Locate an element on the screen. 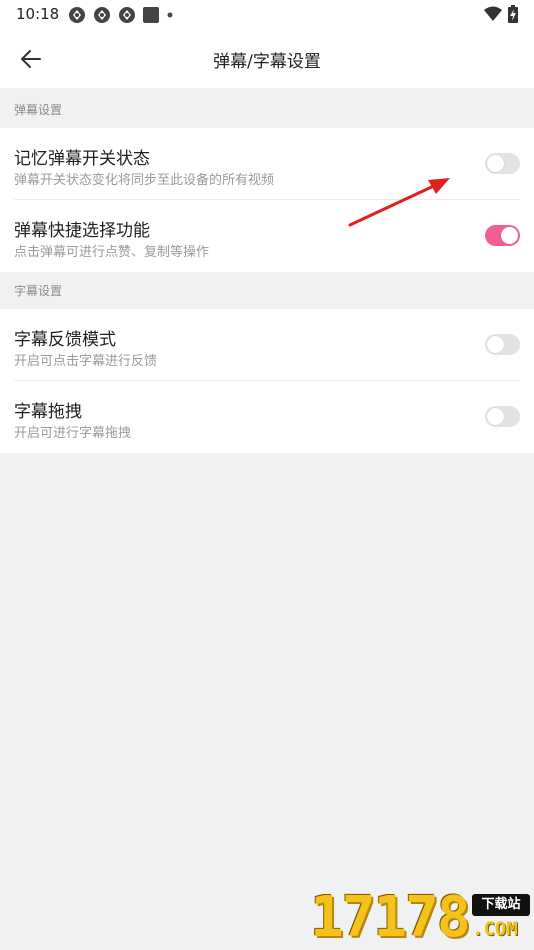 The height and width of the screenshot is (950, 534). setting-subtitle: 开启可点击字幕进行反馈 is located at coordinates (86, 361).